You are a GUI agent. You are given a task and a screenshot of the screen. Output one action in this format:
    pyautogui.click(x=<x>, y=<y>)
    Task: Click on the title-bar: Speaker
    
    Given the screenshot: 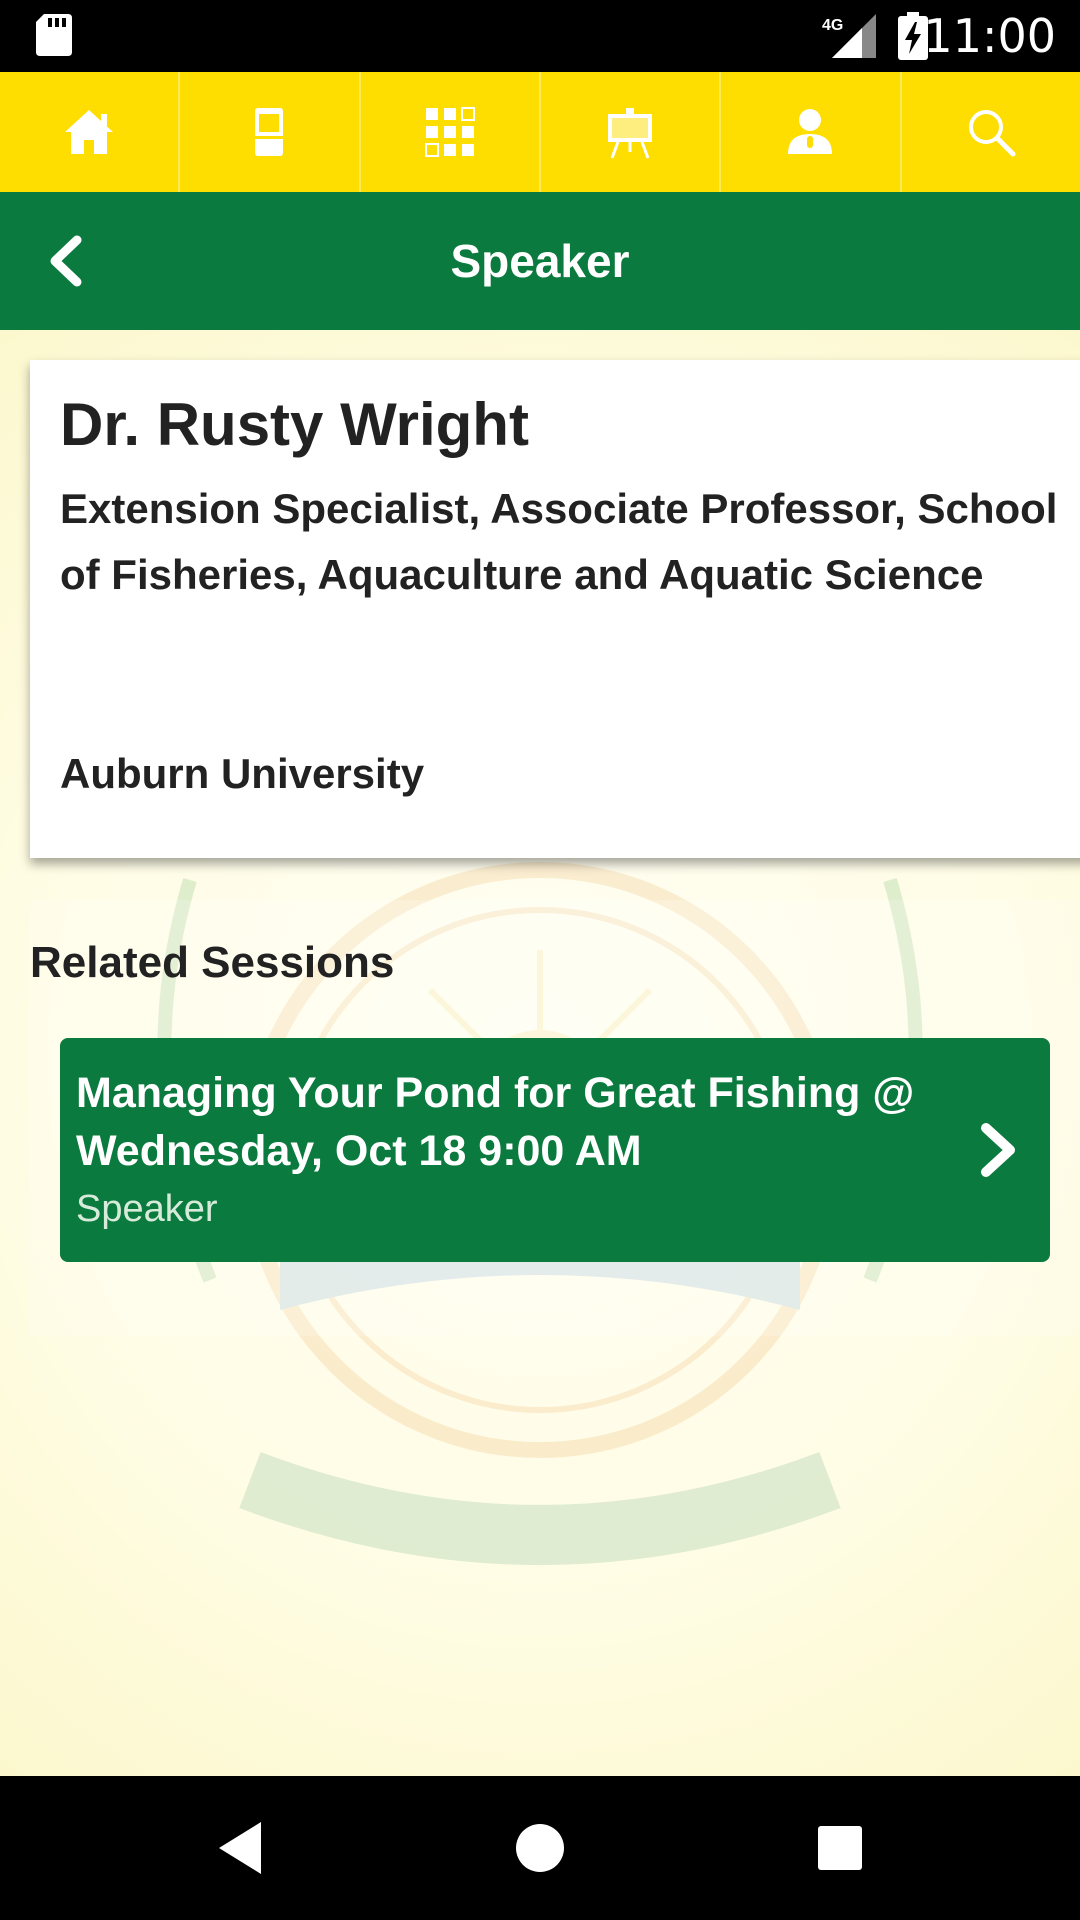 What is the action you would take?
    pyautogui.click(x=540, y=261)
    